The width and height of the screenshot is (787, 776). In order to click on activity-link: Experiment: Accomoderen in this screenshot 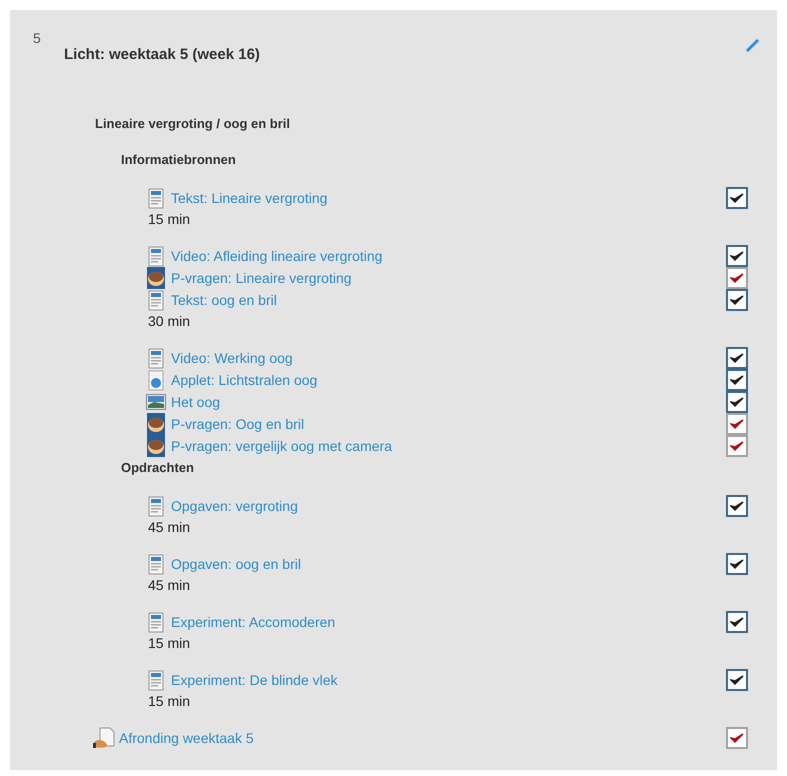, I will do `click(253, 622)`.